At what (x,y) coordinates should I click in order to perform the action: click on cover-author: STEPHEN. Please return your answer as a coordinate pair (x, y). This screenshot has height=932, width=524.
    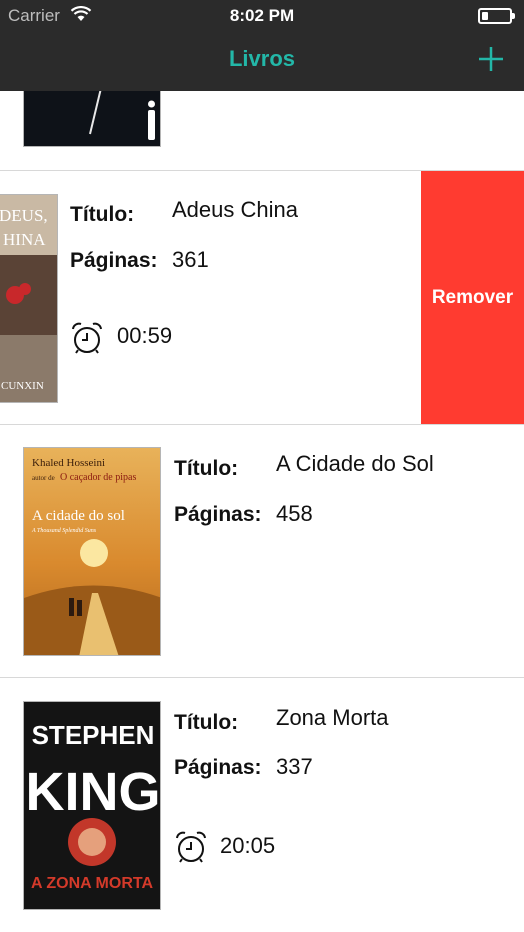
    Looking at the image, I should click on (93, 735).